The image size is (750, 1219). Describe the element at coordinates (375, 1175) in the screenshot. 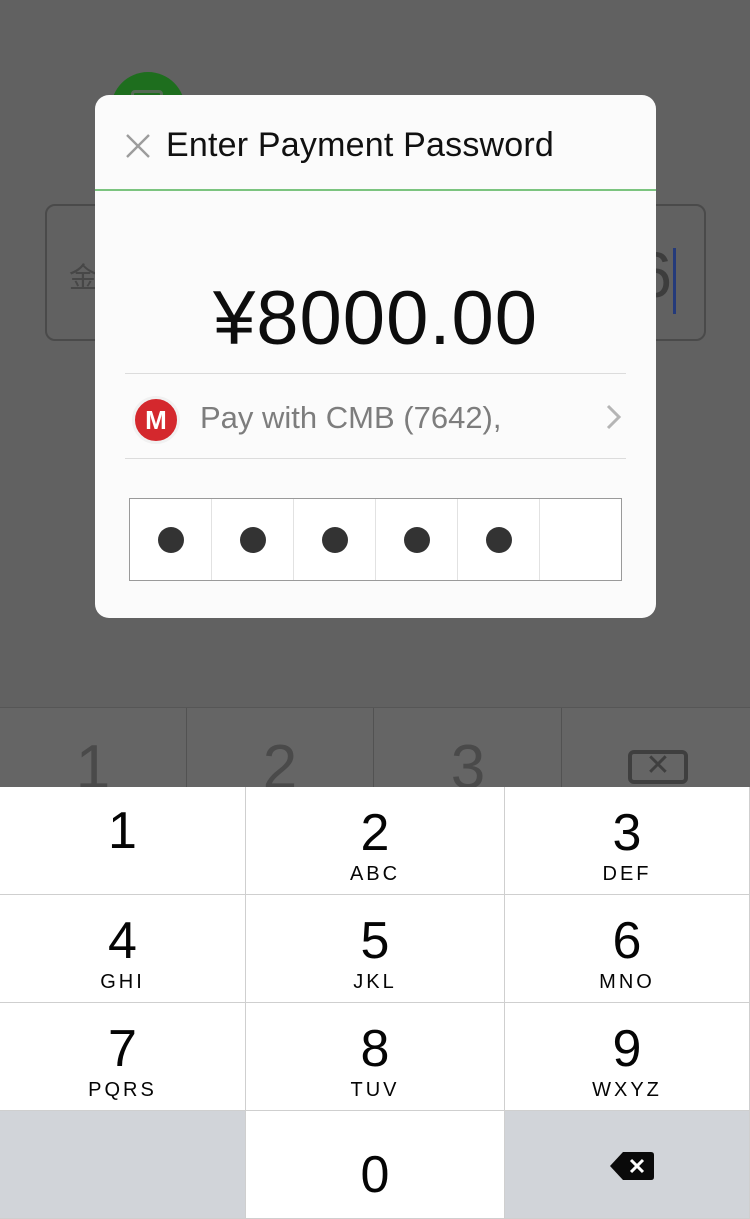

I see `key-digit: 0` at that location.